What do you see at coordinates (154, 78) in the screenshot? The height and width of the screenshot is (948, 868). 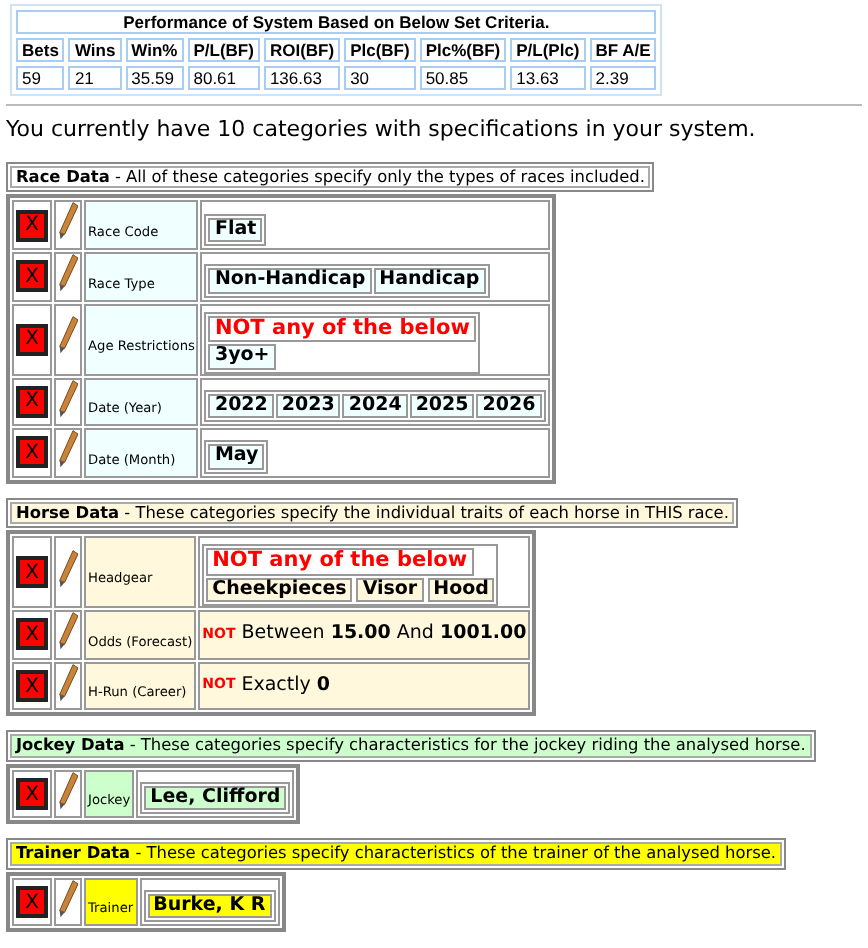 I see `table-cell: 35.59` at bounding box center [154, 78].